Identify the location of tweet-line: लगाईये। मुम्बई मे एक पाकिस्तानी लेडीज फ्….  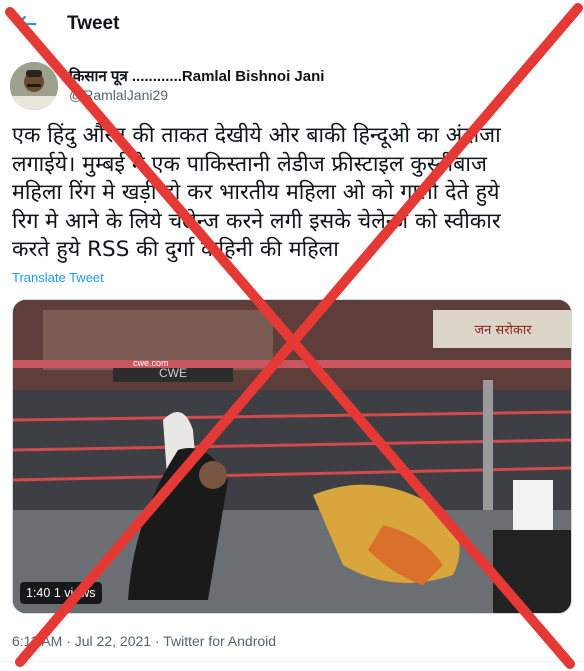
(249, 164).